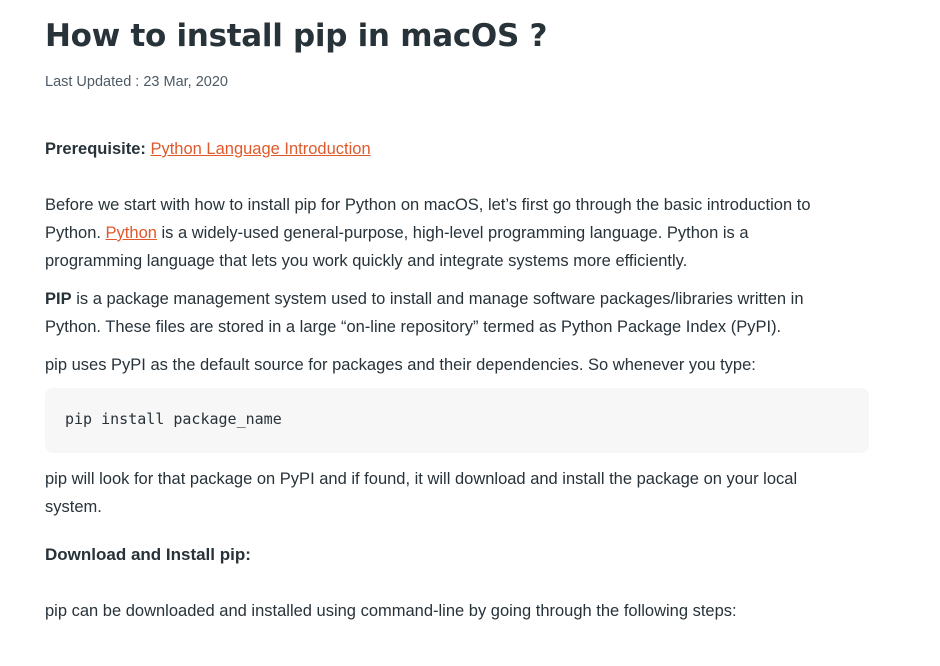 The image size is (940, 666). I want to click on download-install-heading: Download and Install pip:, so click(148, 554).